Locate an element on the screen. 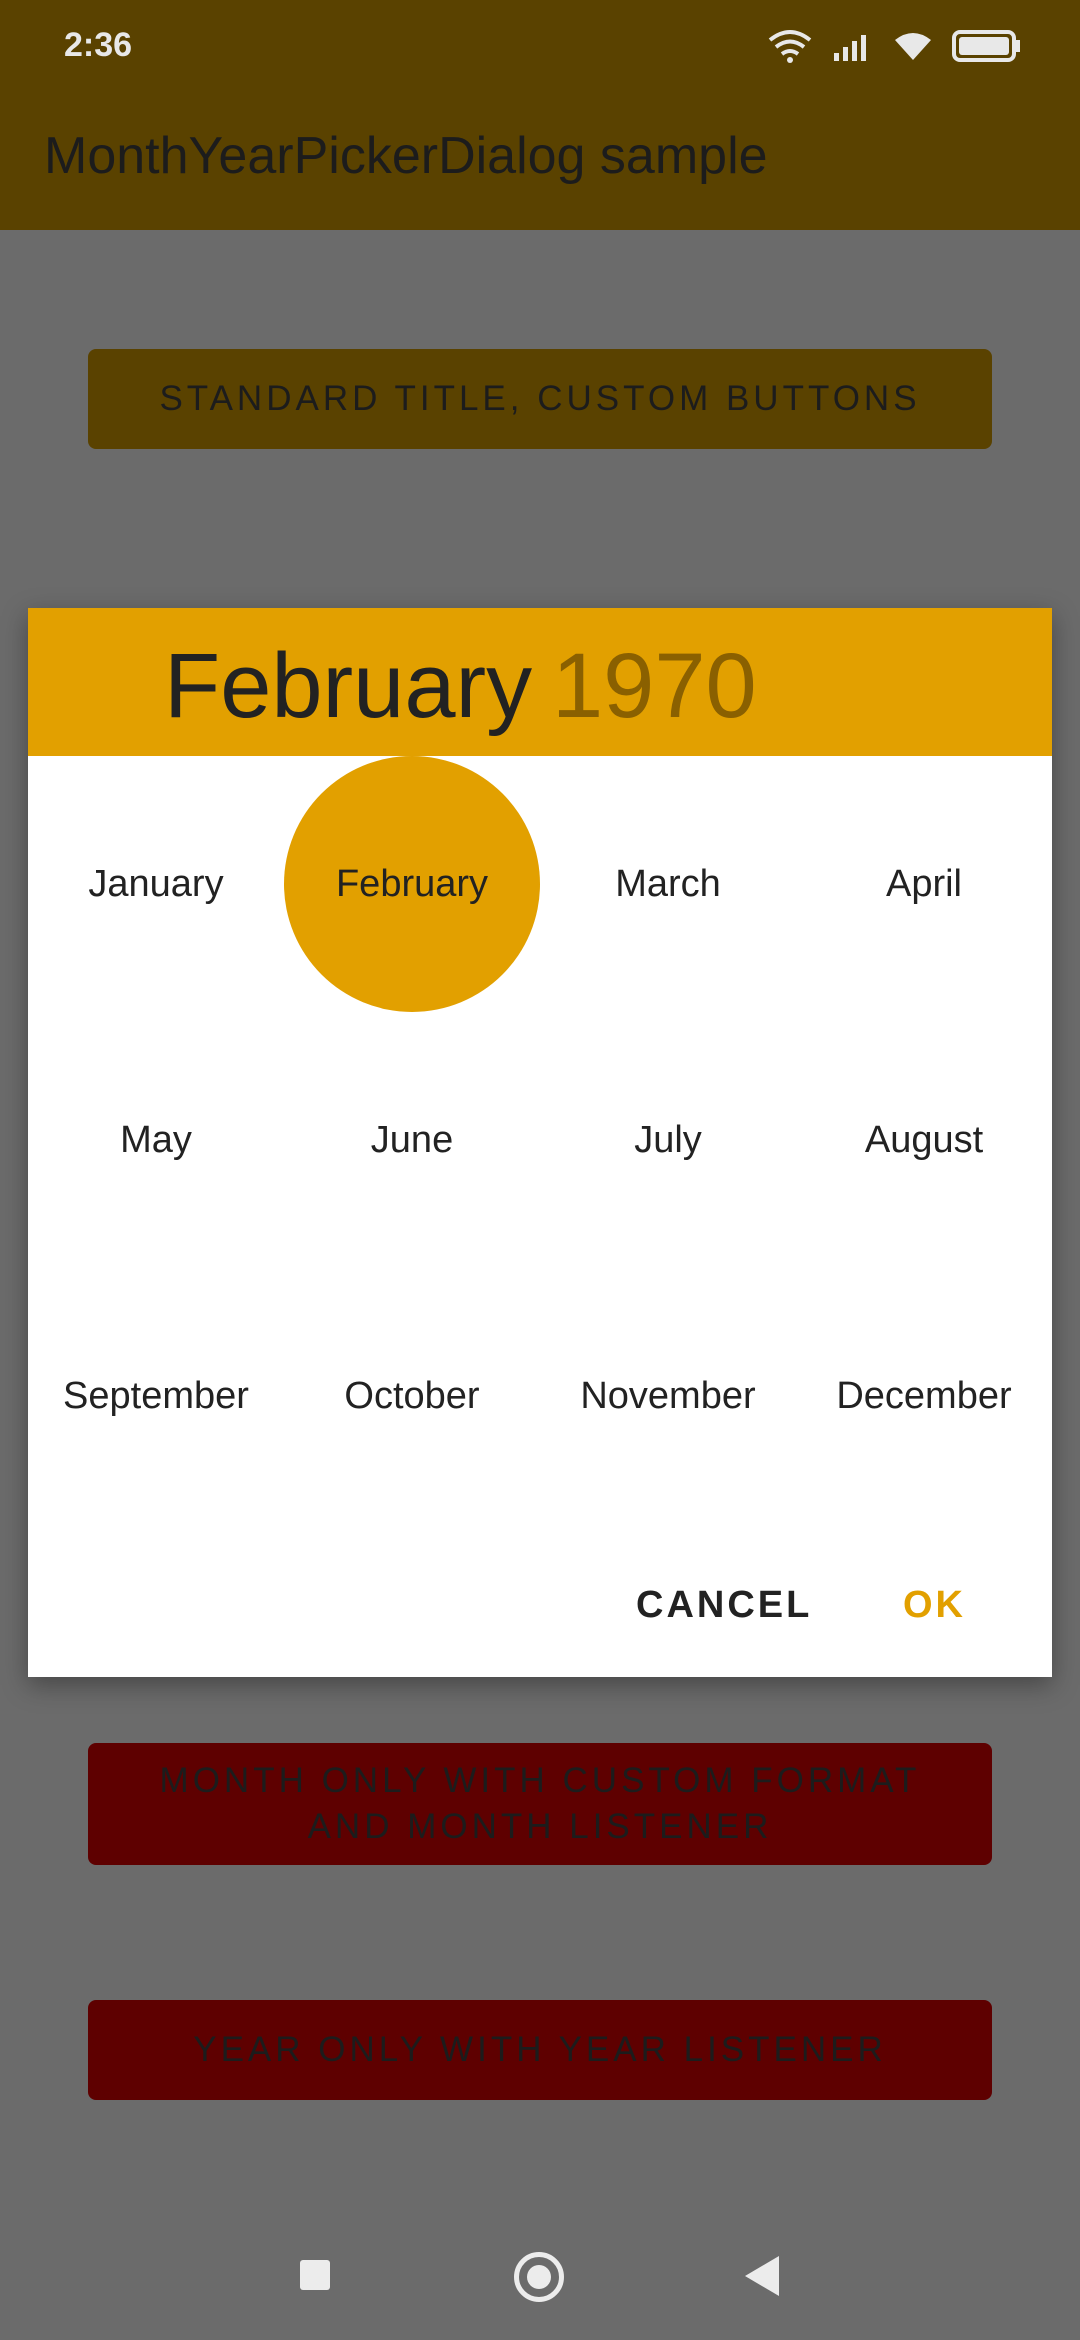 The image size is (1080, 2340). recents-icon is located at coordinates (315, 2275).